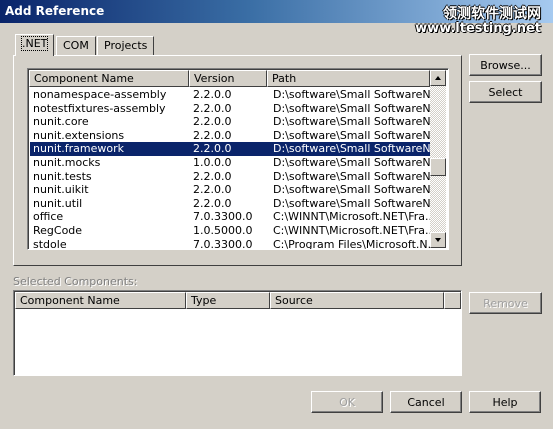 This screenshot has height=429, width=553. Describe the element at coordinates (228, 78) in the screenshot. I see `column-header-version: Version` at that location.